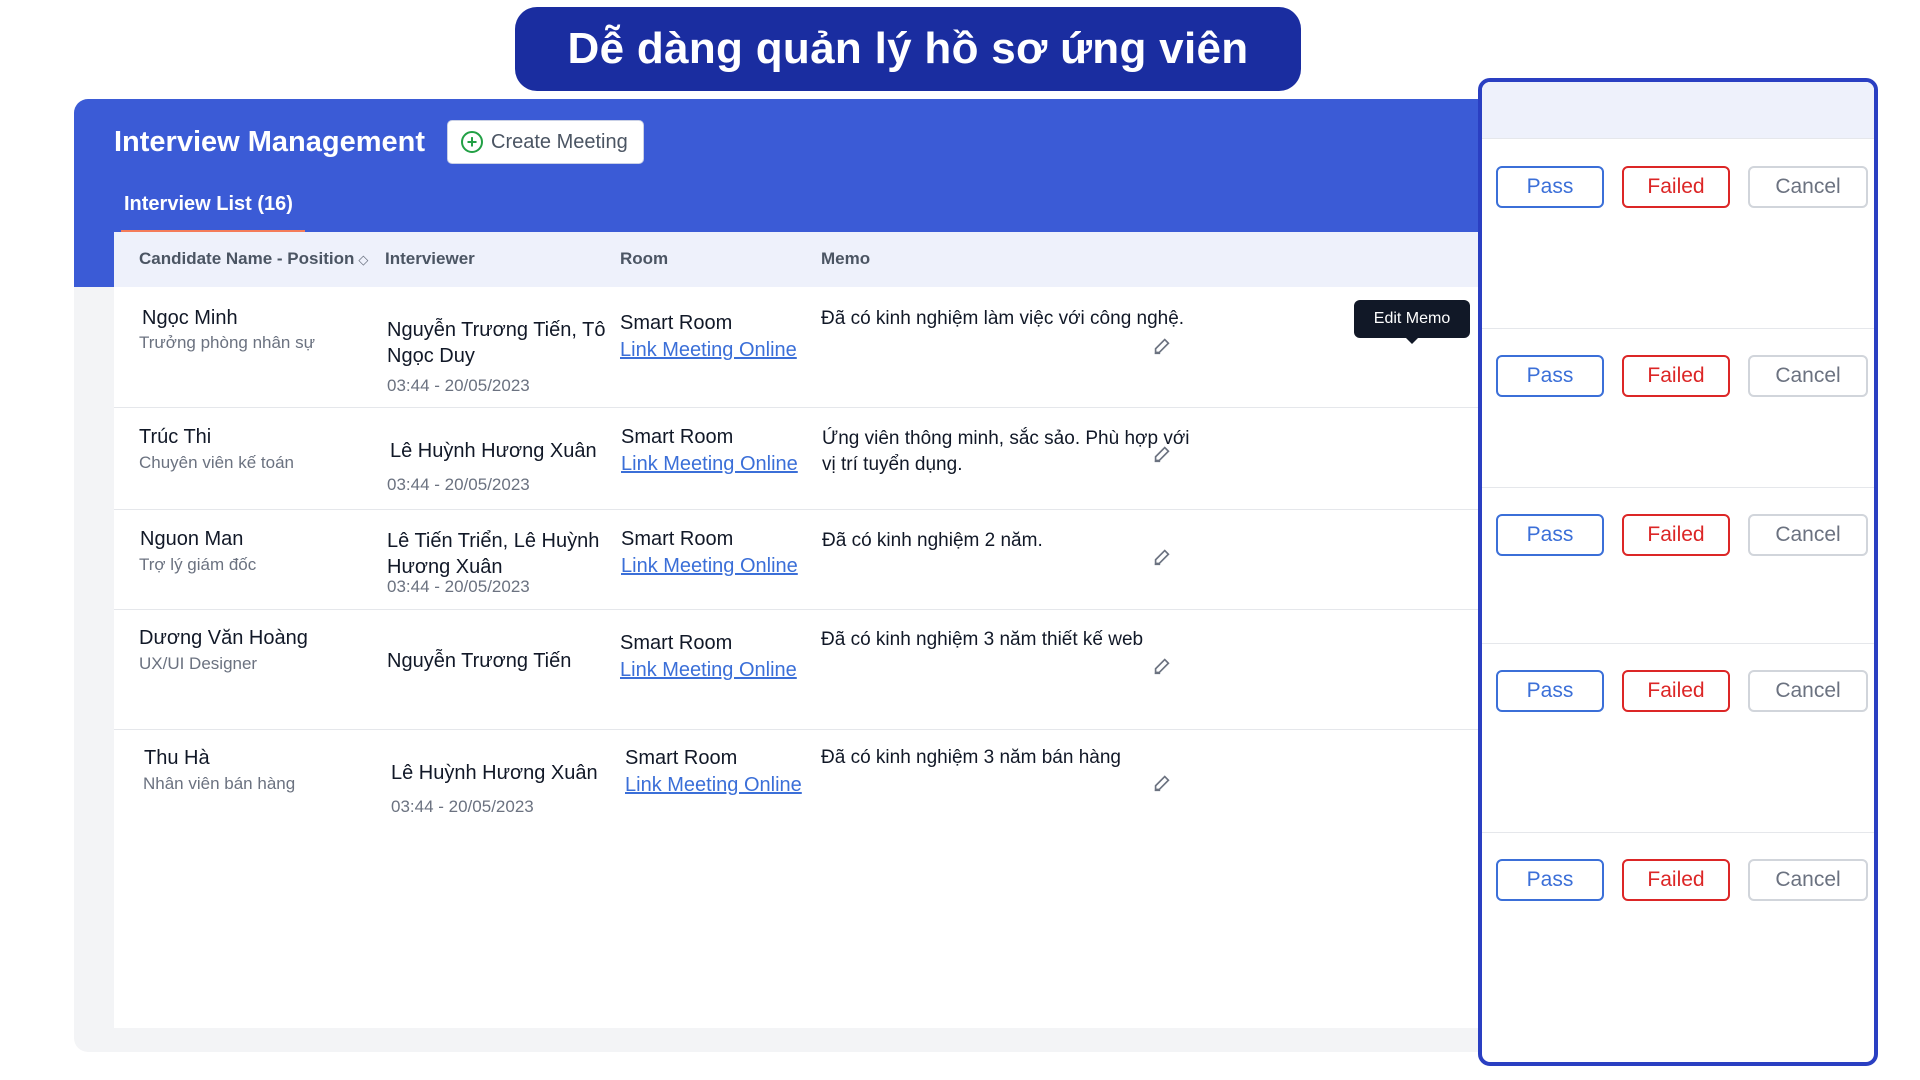  I want to click on page-title: Interview Management, so click(270, 142).